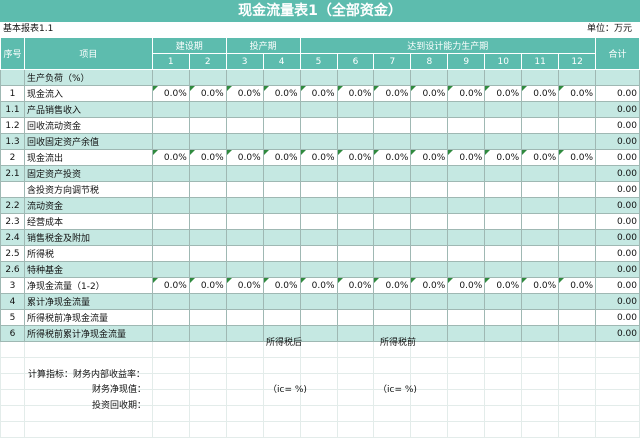  I want to click on row-label-cell: 净现金流量（1-2）, so click(88, 285).